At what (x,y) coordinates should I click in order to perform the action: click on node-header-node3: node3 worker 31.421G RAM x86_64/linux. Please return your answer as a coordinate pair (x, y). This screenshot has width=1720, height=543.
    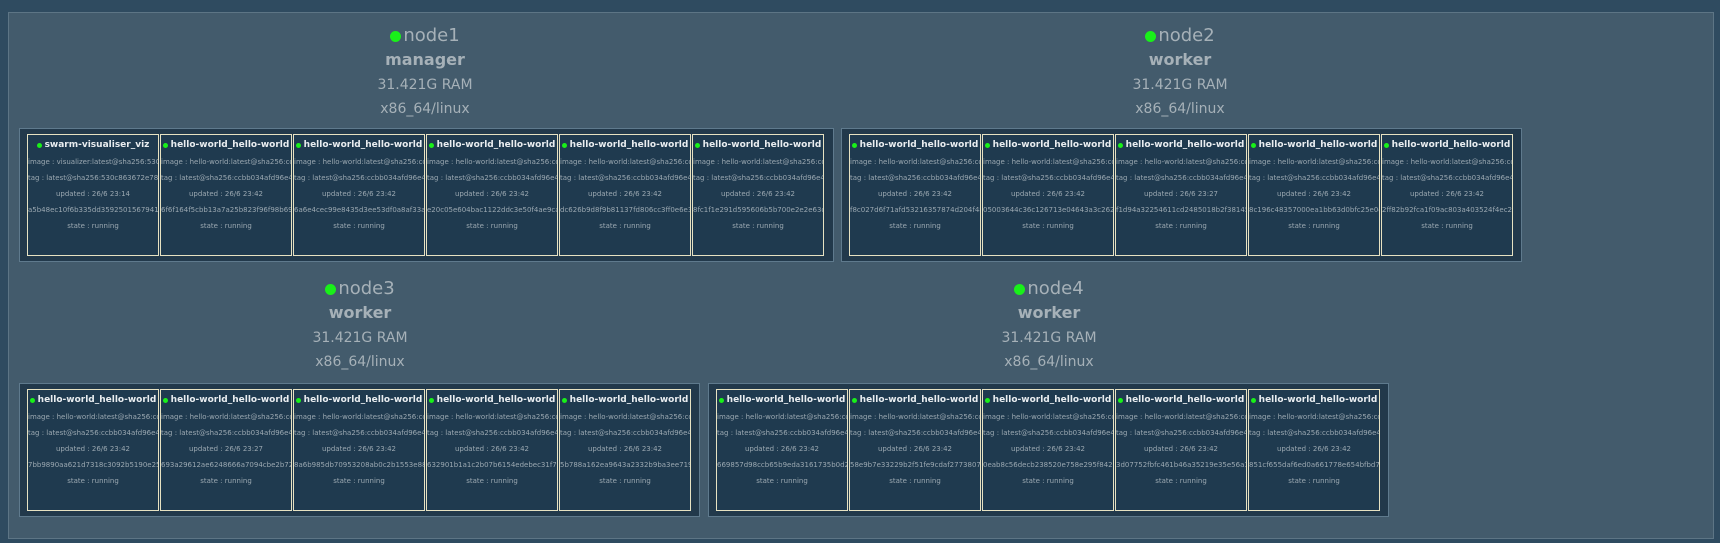
    Looking at the image, I should click on (360, 324).